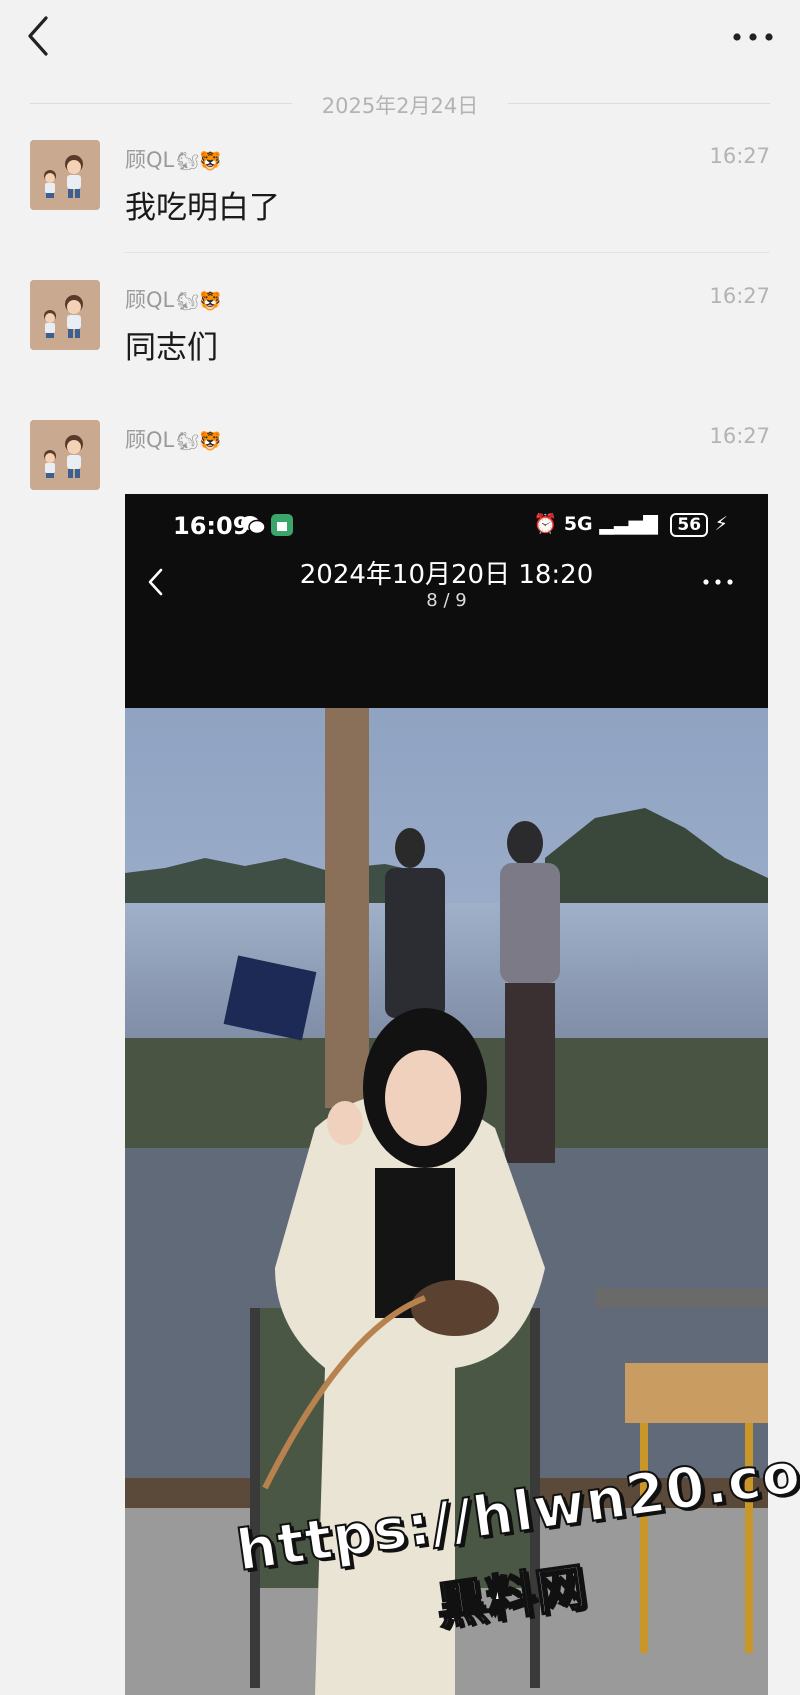  I want to click on alarm-icon: ⏰, so click(545, 524).